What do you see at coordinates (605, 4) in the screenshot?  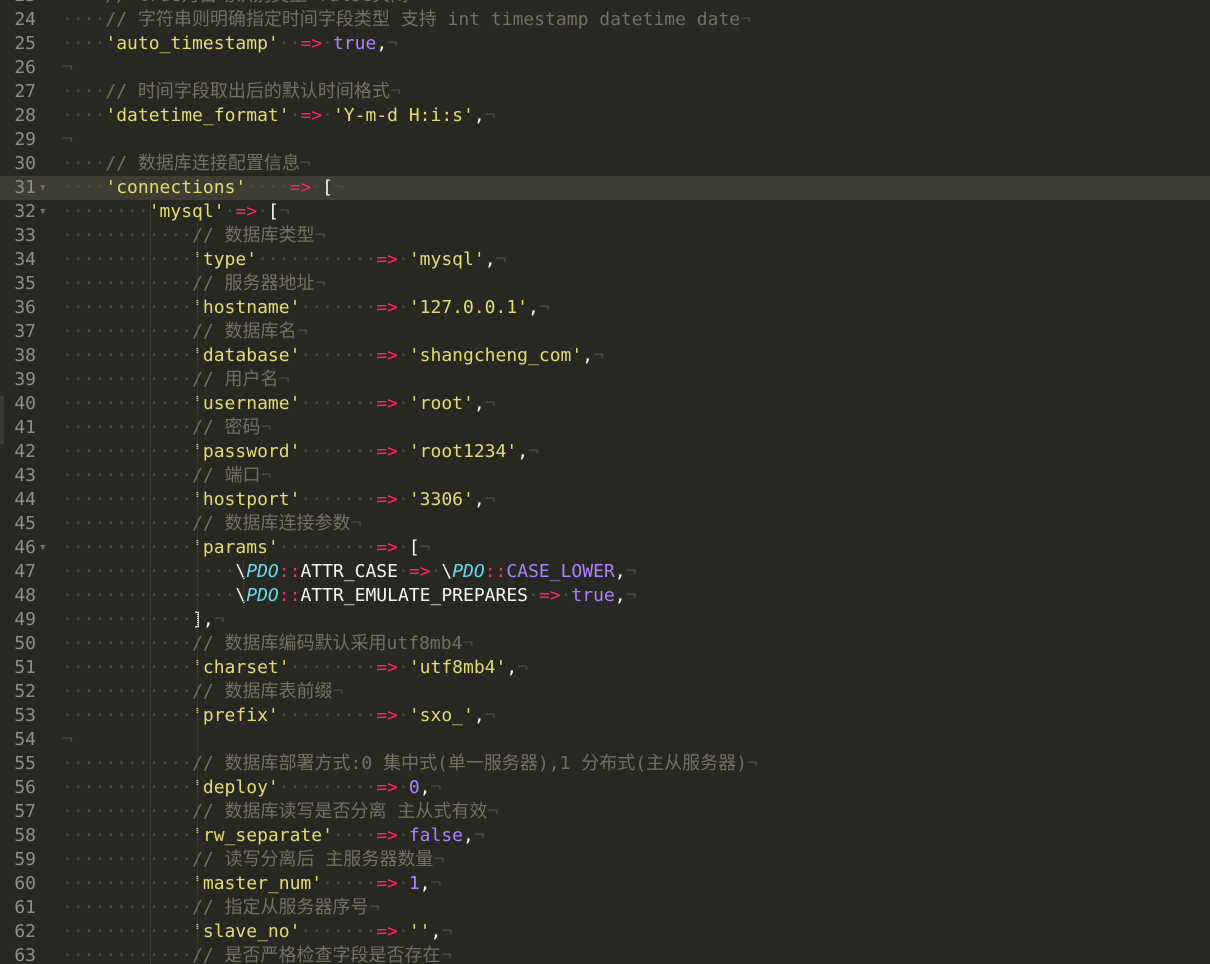 I see `code-line: 23 ····// true为自动识别类型 false关闭¬` at bounding box center [605, 4].